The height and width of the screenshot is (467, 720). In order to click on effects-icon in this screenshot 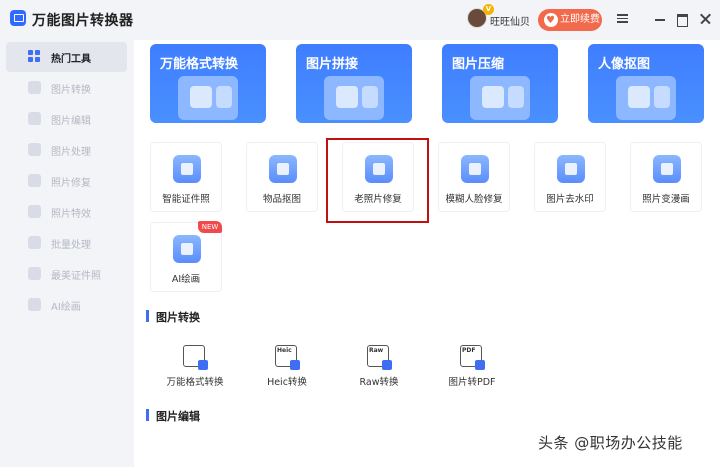, I will do `click(34, 211)`.